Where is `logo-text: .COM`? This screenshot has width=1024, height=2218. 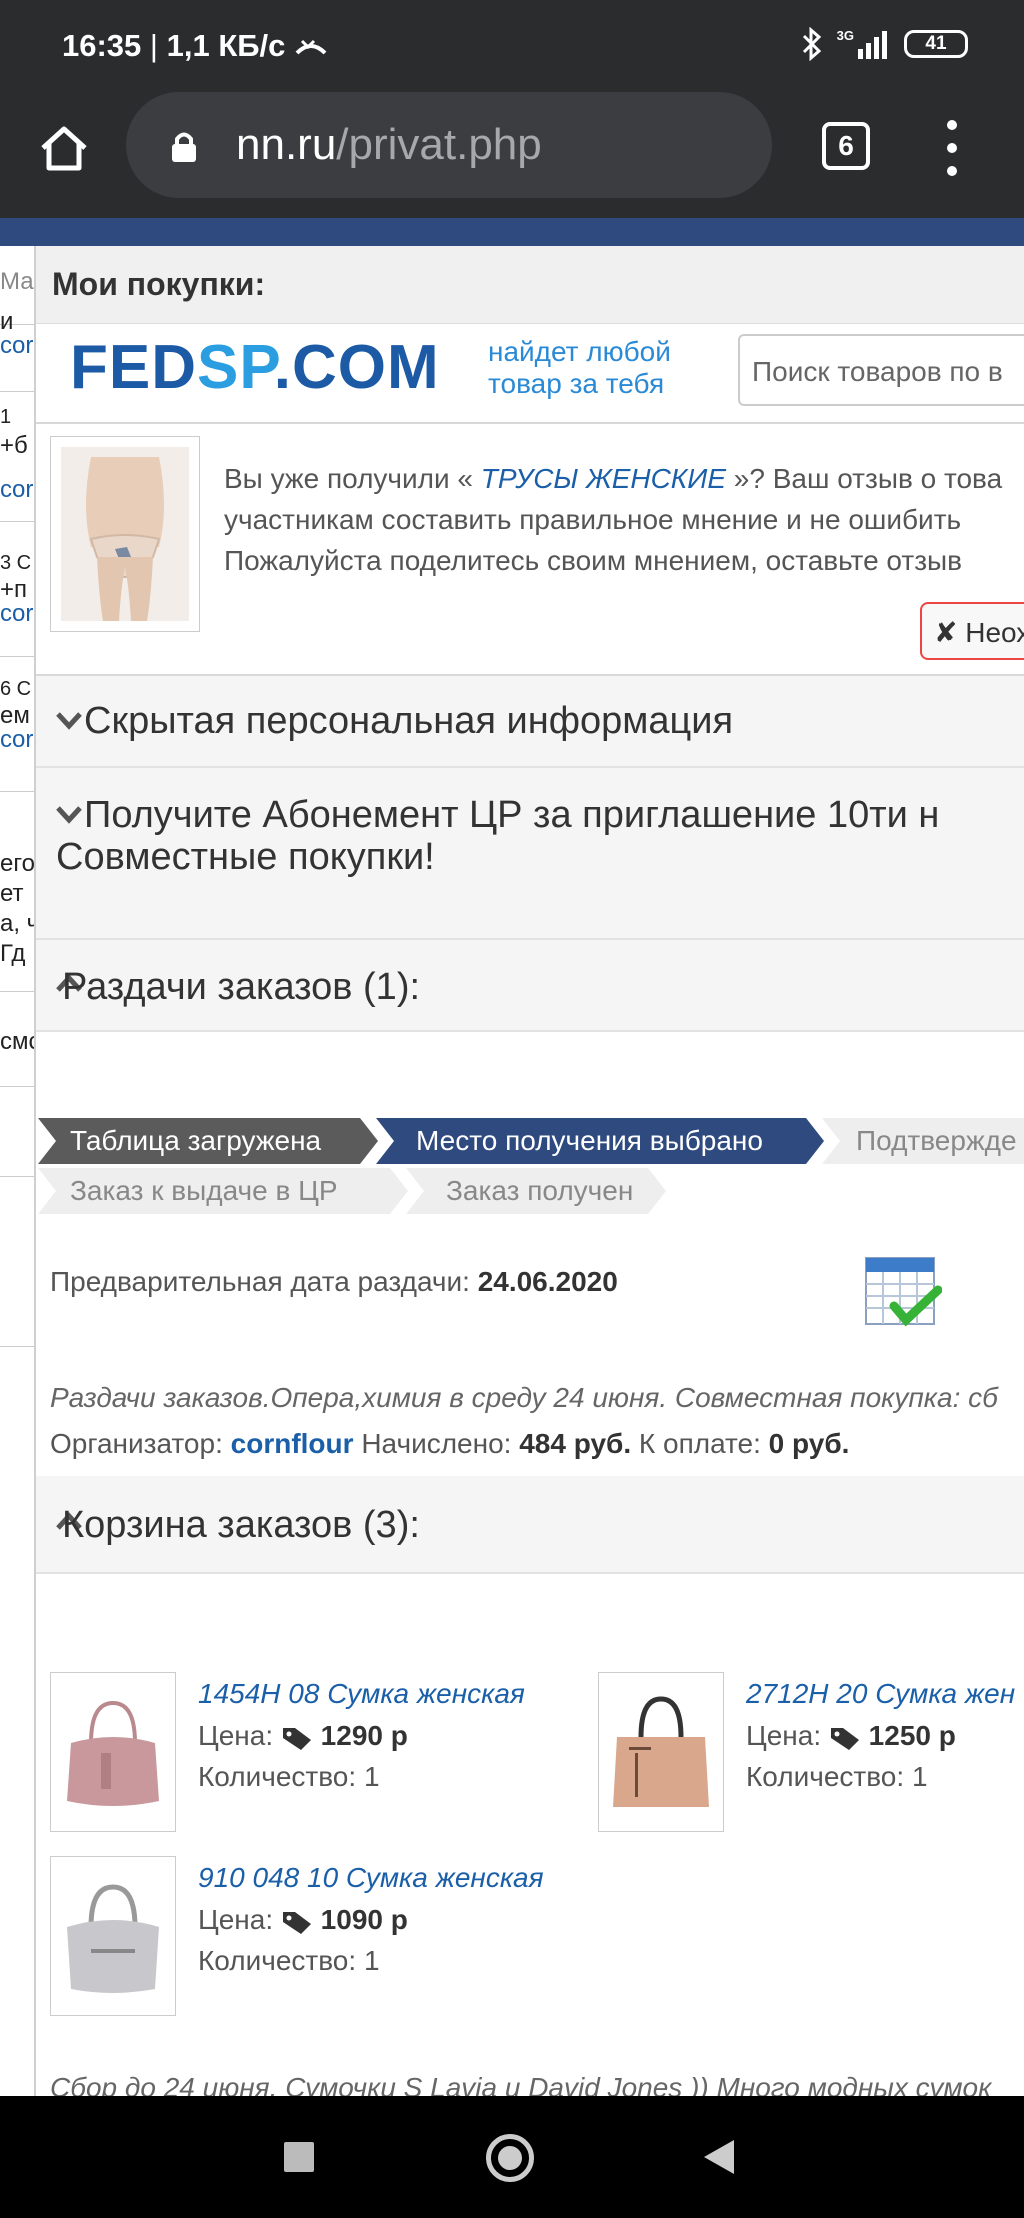
logo-text: .COM is located at coordinates (356, 367).